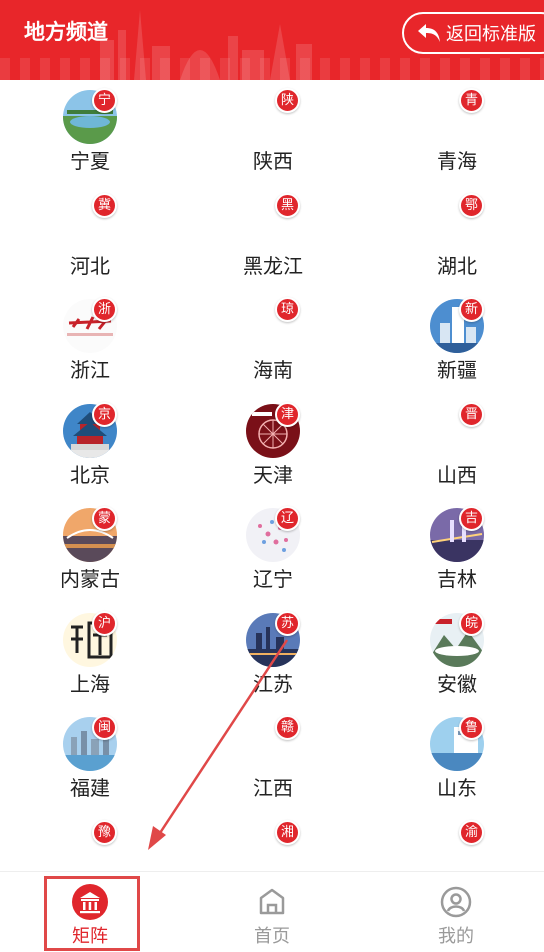 This screenshot has width=544, height=952. What do you see at coordinates (457, 579) in the screenshot?
I see `province-label: 吉林` at bounding box center [457, 579].